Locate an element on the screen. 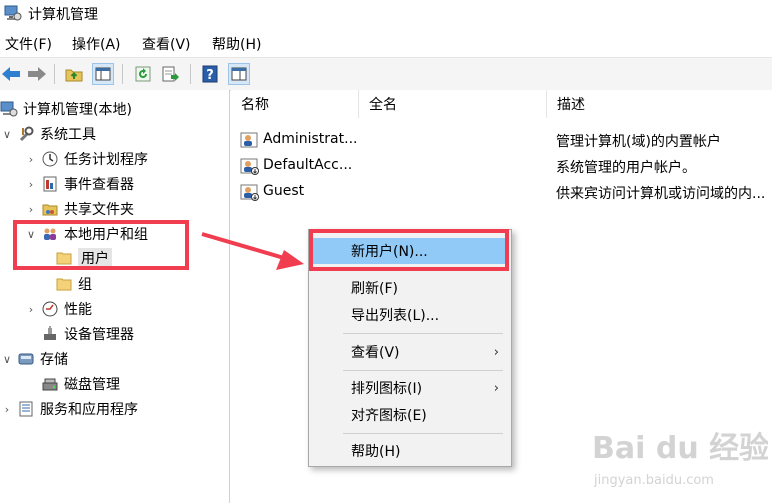  storage-icon is located at coordinates (26, 359).